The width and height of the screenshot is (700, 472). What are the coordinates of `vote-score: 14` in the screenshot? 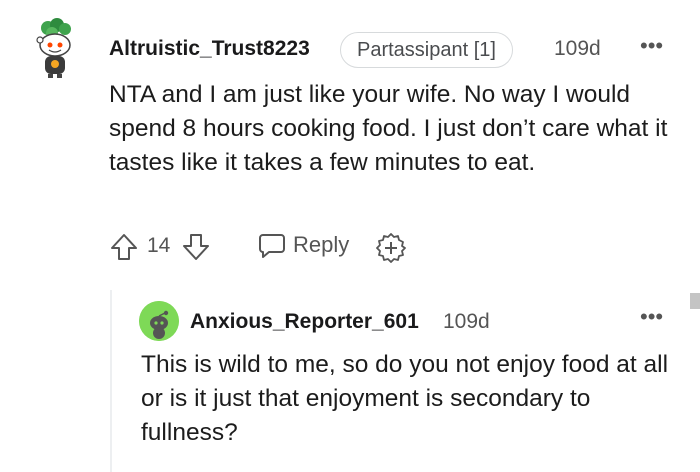 It's located at (159, 245).